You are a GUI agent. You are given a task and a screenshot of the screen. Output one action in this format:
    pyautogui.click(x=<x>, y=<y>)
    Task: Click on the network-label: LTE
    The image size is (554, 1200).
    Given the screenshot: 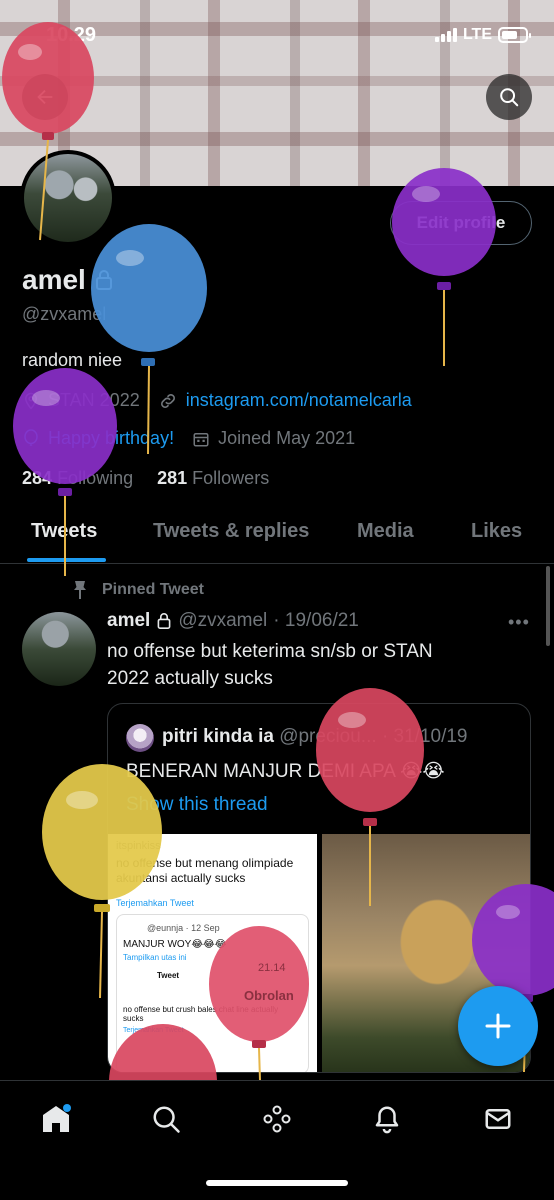 What is the action you would take?
    pyautogui.click(x=477, y=34)
    